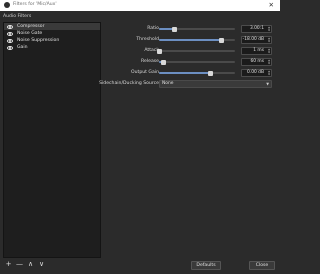  What do you see at coordinates (145, 72) in the screenshot?
I see `output-gain-label: Output Gain` at bounding box center [145, 72].